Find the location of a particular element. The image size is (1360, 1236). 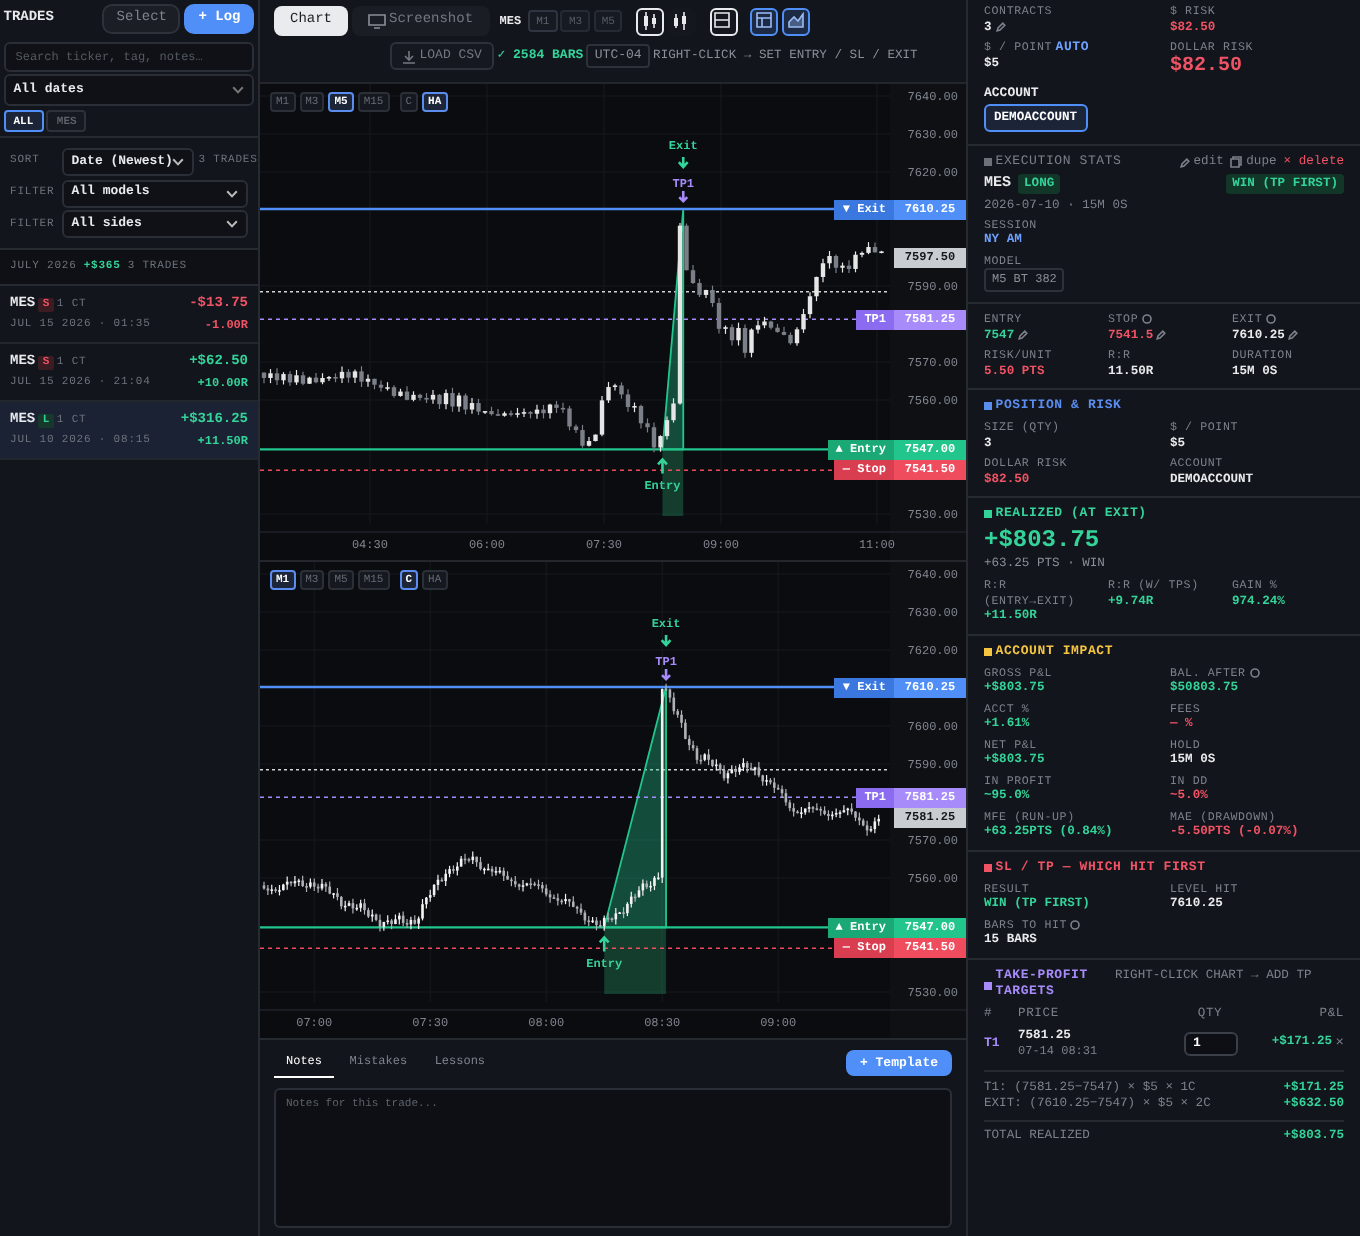

realized-amount: +$803.75 is located at coordinates (1043, 541).